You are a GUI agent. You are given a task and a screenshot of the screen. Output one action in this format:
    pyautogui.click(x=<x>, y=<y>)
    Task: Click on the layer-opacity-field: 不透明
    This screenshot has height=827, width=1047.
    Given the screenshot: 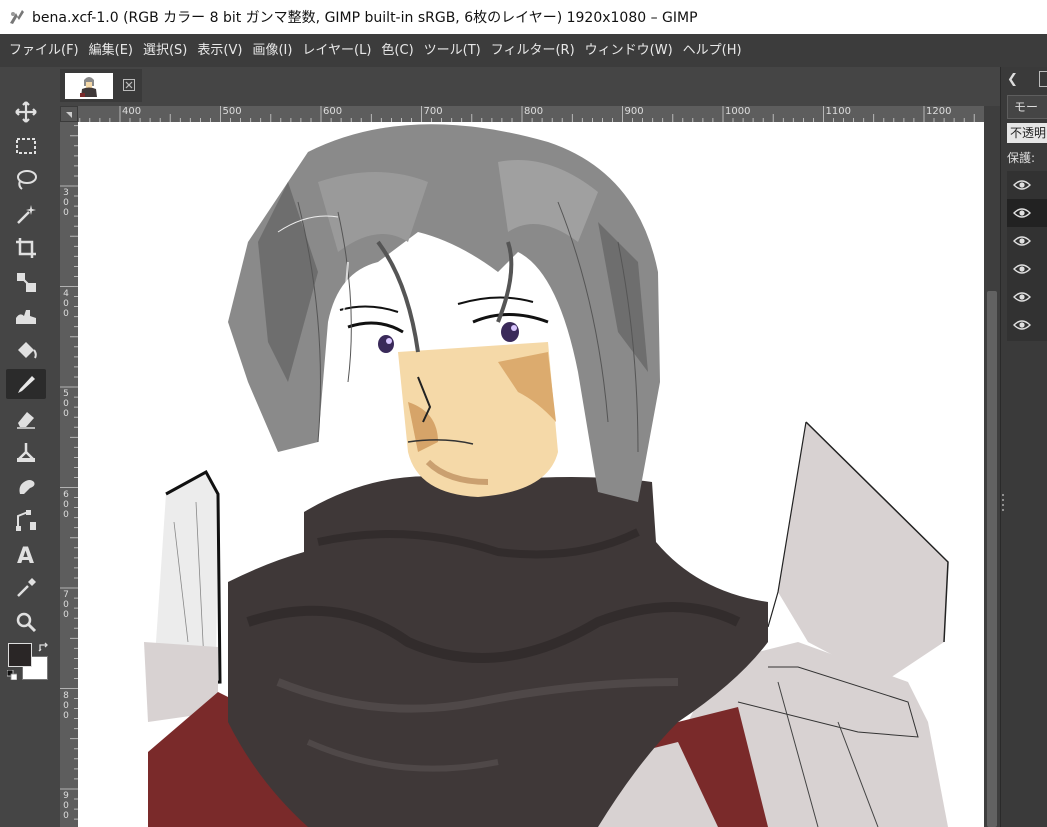 What is the action you would take?
    pyautogui.click(x=1027, y=133)
    